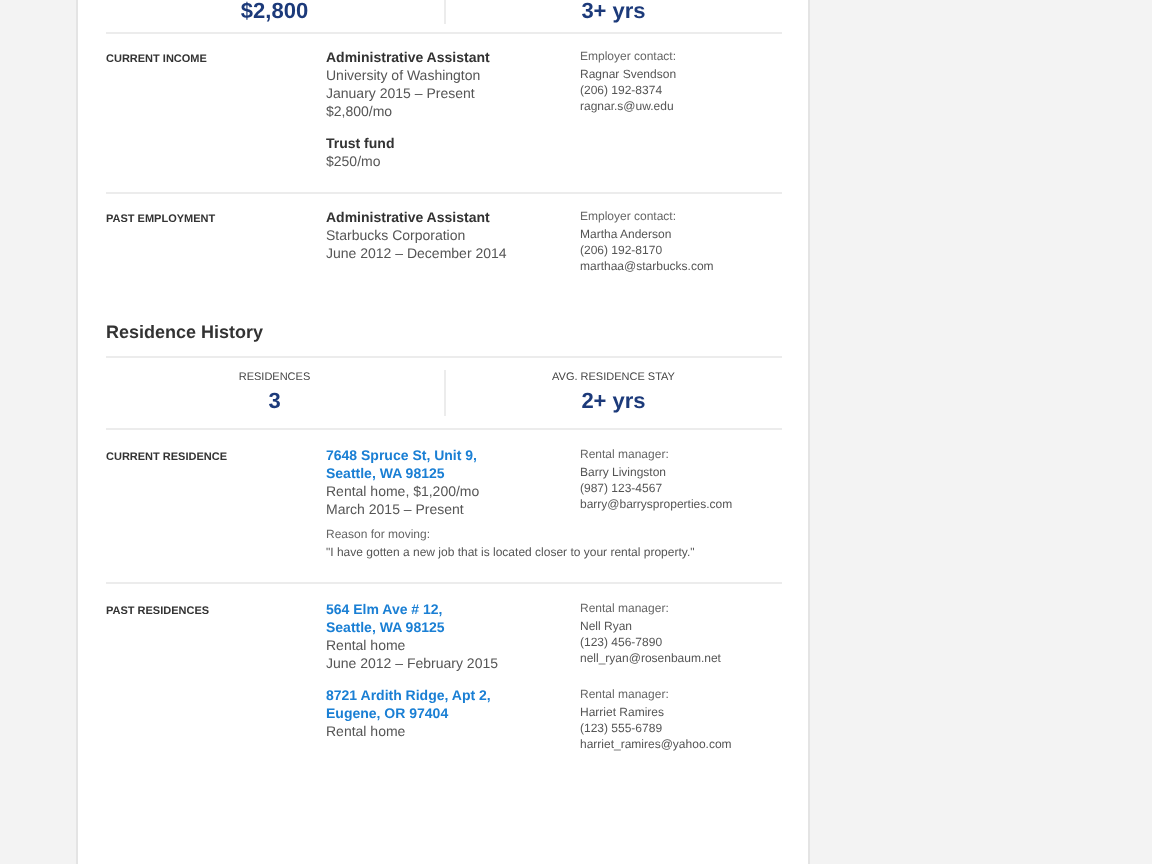 Image resolution: width=1152 pixels, height=864 pixels. What do you see at coordinates (274, 12) in the screenshot?
I see `stat-value: $2,800` at bounding box center [274, 12].